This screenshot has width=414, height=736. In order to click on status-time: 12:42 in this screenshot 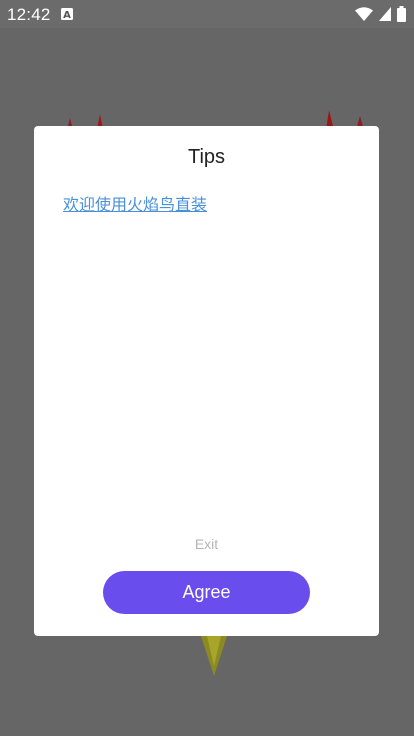, I will do `click(29, 14)`.